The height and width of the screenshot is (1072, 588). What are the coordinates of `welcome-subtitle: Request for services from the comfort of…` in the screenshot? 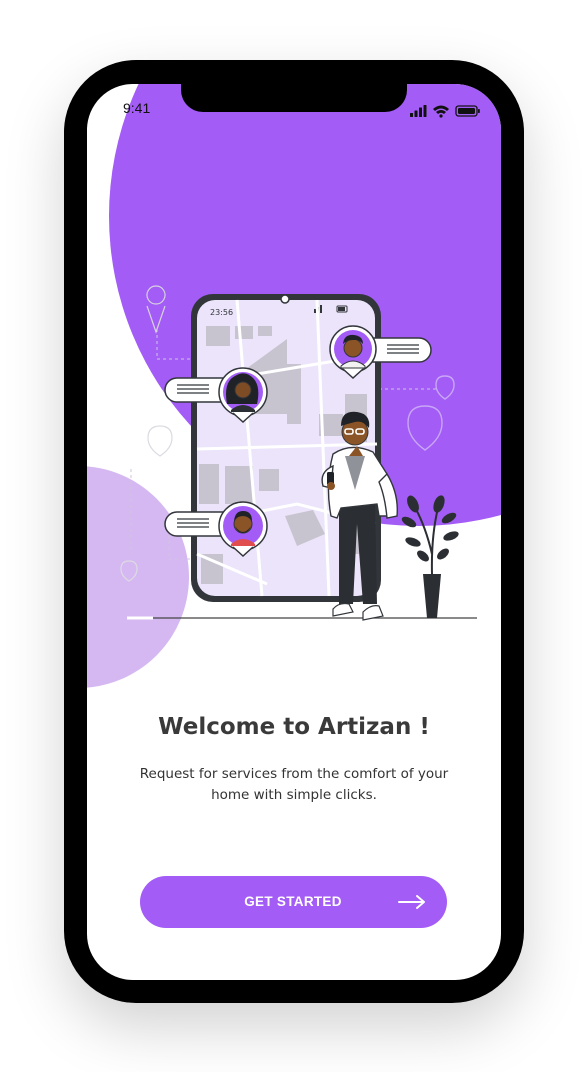 It's located at (294, 784).